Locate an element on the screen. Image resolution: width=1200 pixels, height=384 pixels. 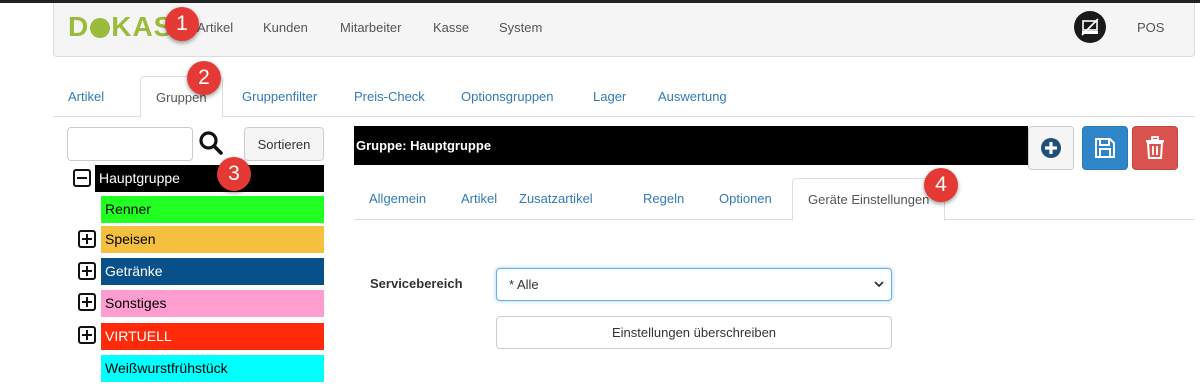
group-title-bar: Gruppe: Hauptgruppe is located at coordinates (691, 145).